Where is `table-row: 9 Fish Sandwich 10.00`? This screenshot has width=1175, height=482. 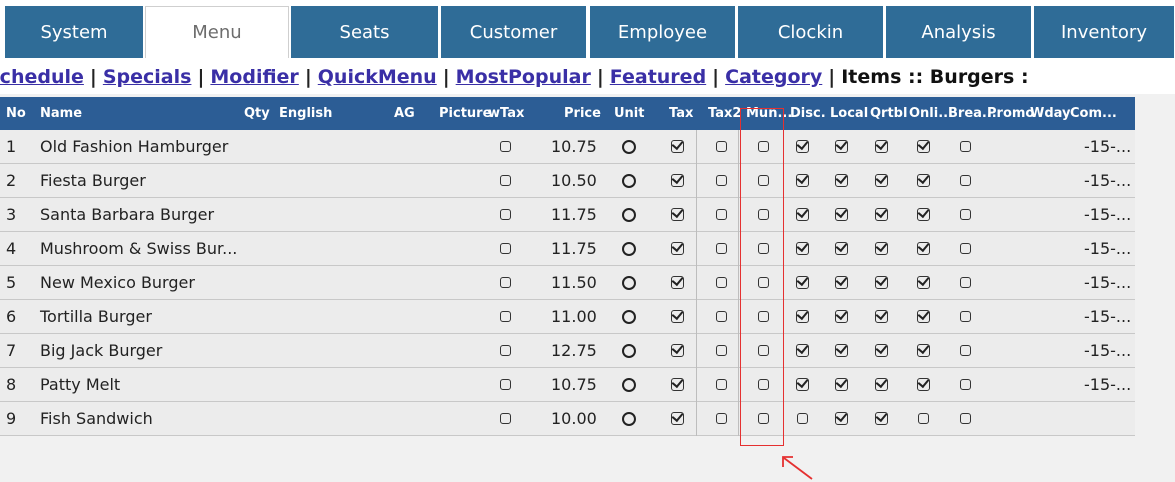 table-row: 9 Fish Sandwich 10.00 is located at coordinates (567, 419).